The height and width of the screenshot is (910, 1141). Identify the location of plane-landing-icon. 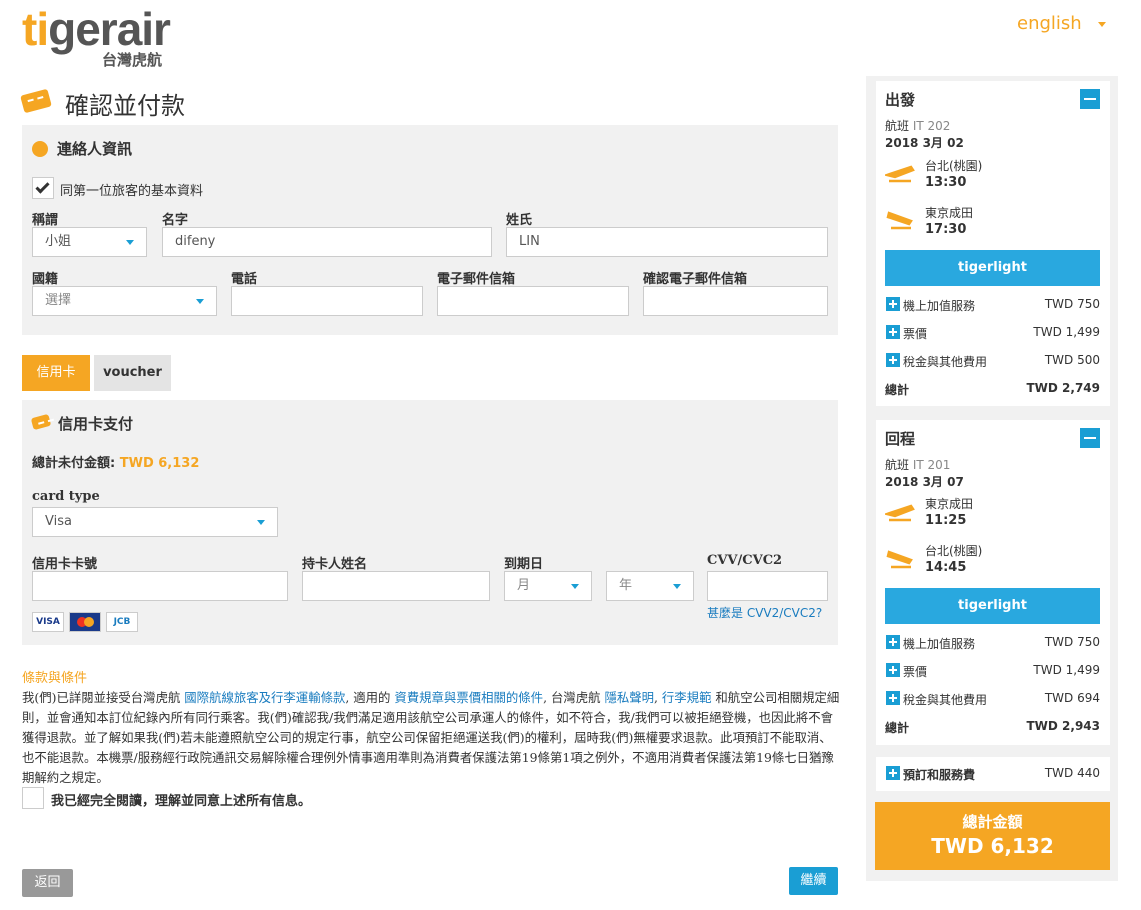
(899, 559).